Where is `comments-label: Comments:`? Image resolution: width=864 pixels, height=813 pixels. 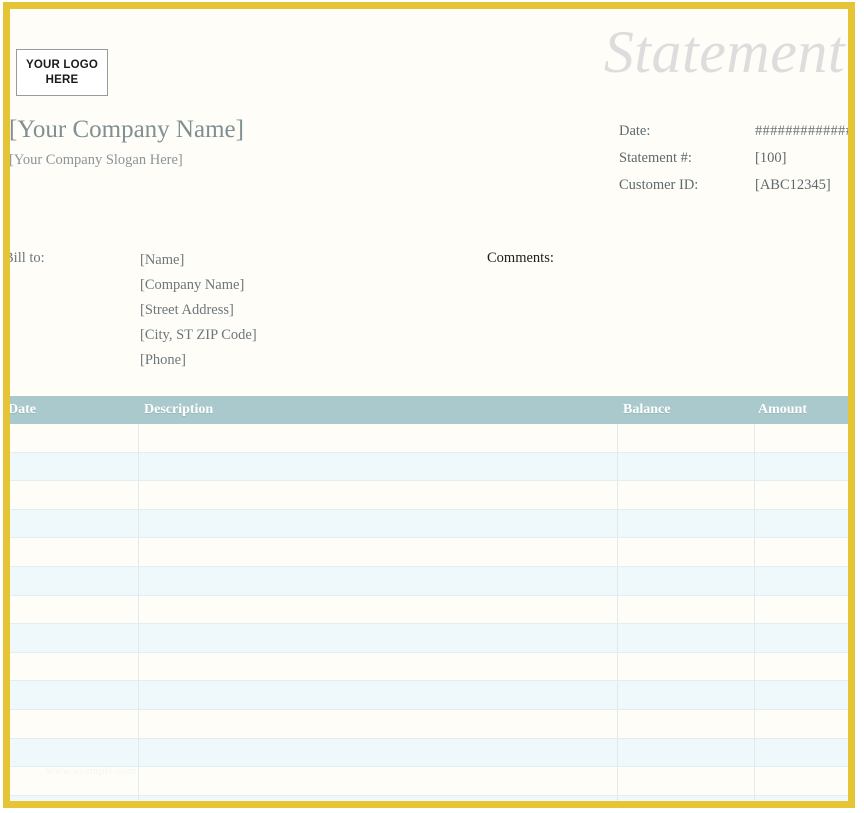 comments-label: Comments: is located at coordinates (520, 258).